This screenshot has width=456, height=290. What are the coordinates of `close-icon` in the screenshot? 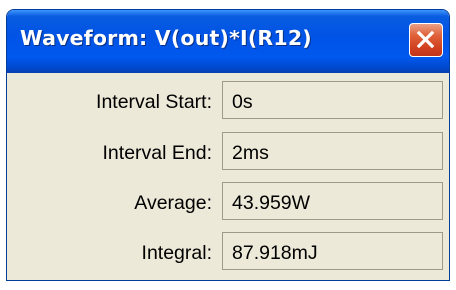 It's located at (425, 39).